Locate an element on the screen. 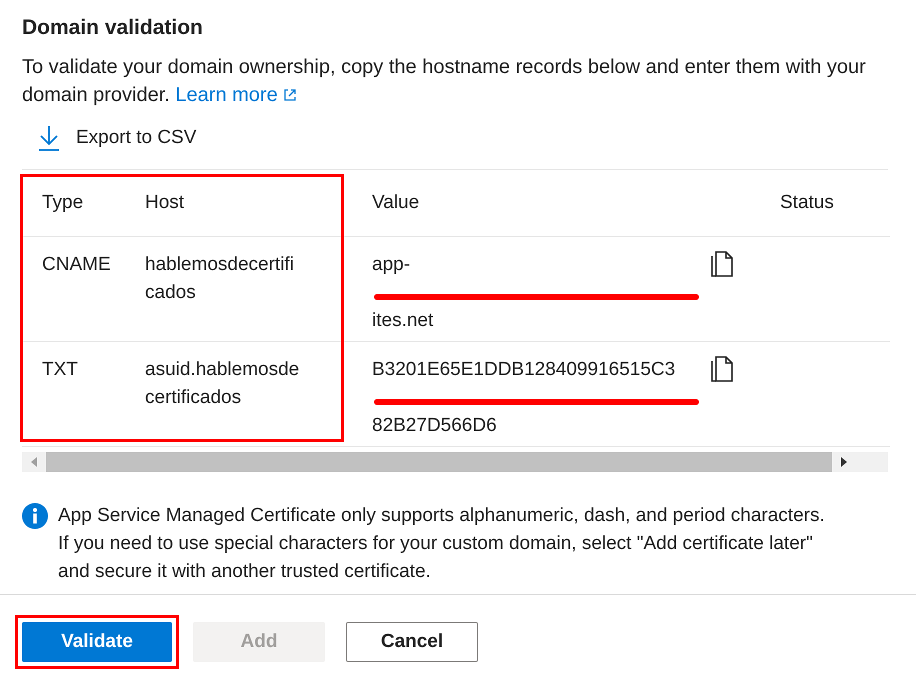  table-cell: CNAME is located at coordinates (83, 289).